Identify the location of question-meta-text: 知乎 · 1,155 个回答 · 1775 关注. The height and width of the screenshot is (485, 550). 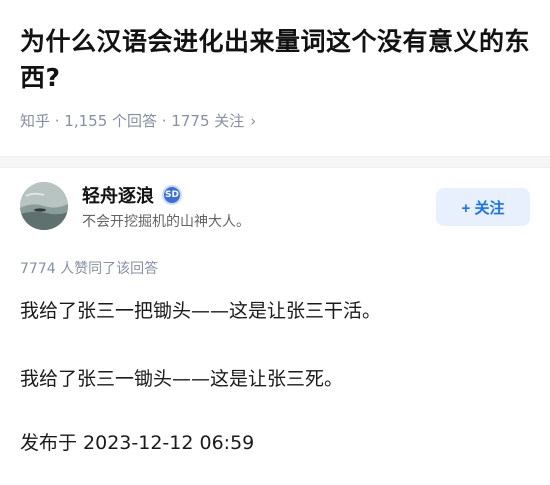
(132, 121).